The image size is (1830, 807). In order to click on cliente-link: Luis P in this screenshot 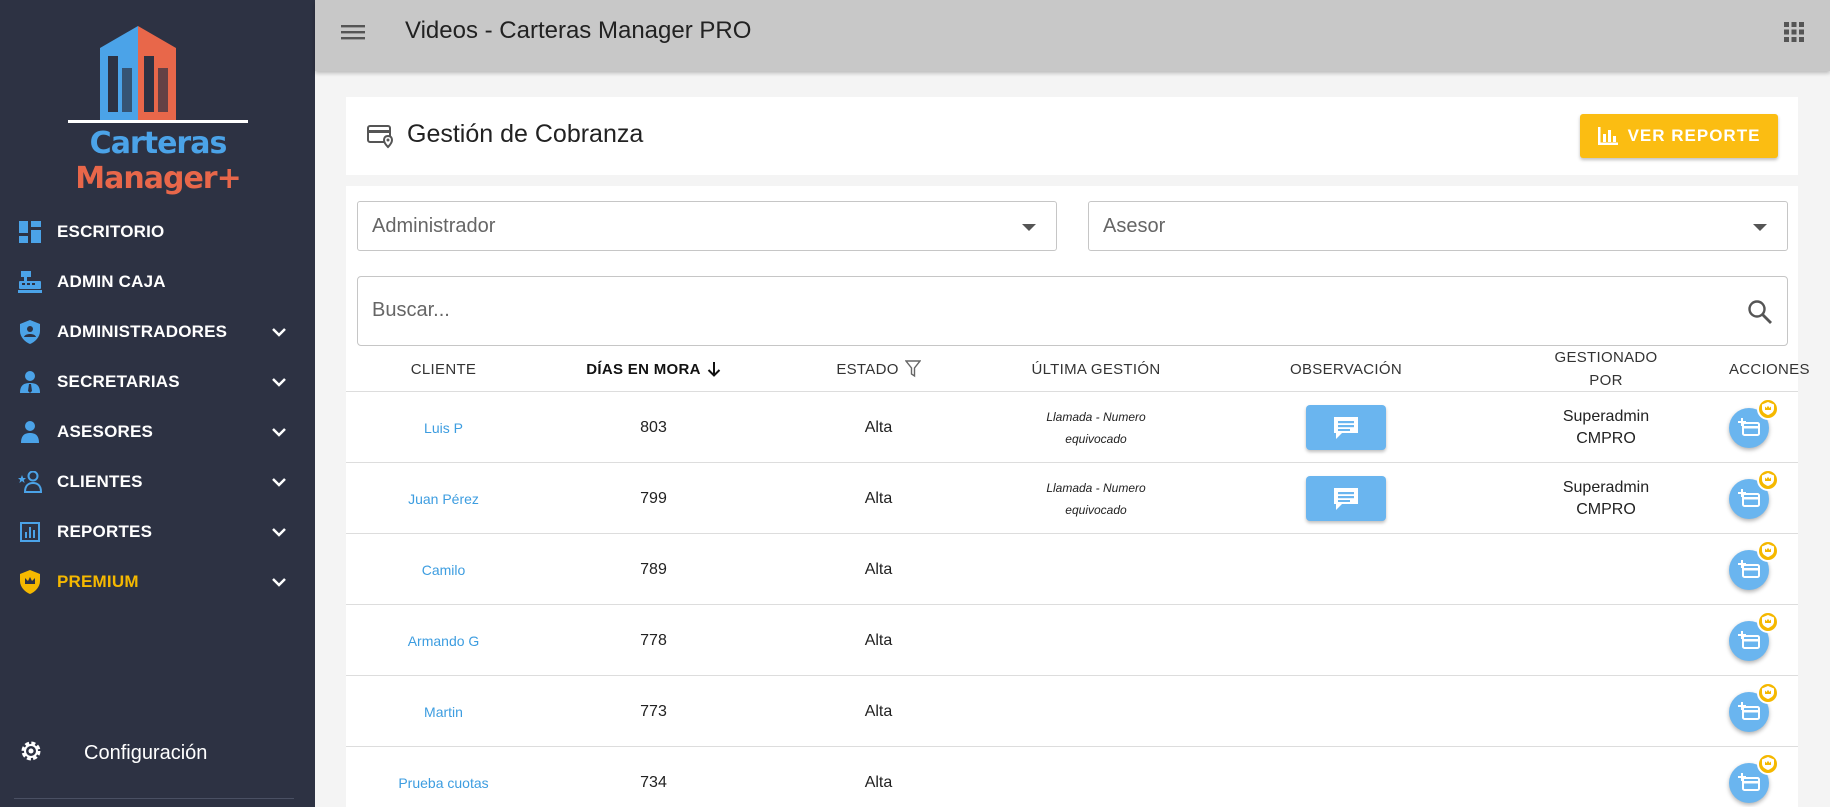, I will do `click(443, 427)`.